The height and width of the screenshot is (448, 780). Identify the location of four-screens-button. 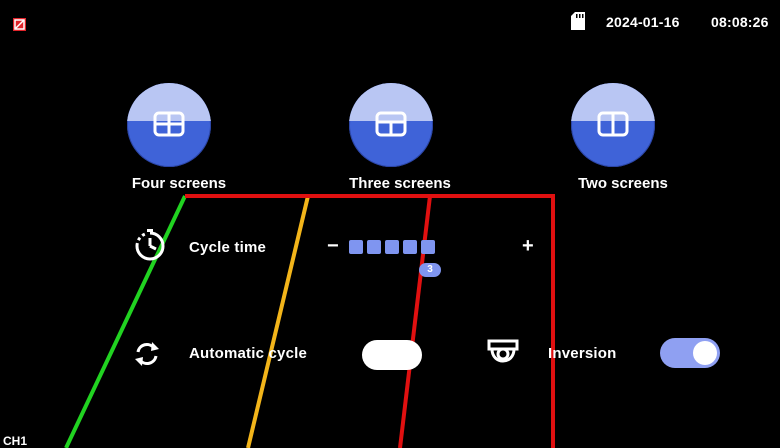
(169, 125).